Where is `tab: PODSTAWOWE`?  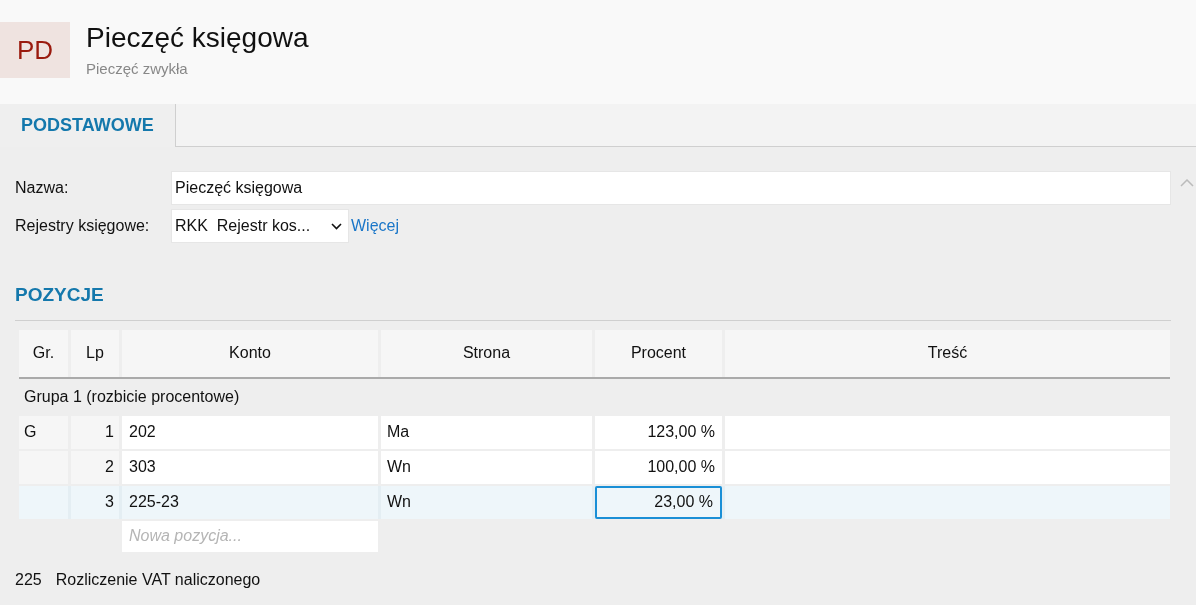
tab: PODSTAWOWE is located at coordinates (88, 125).